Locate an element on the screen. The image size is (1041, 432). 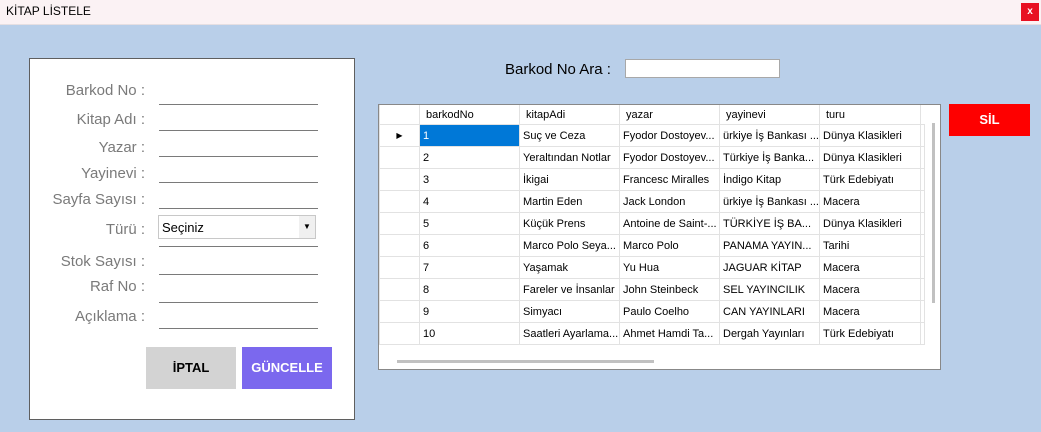
table-cell: JAGUAR KİTAP is located at coordinates (769, 267).